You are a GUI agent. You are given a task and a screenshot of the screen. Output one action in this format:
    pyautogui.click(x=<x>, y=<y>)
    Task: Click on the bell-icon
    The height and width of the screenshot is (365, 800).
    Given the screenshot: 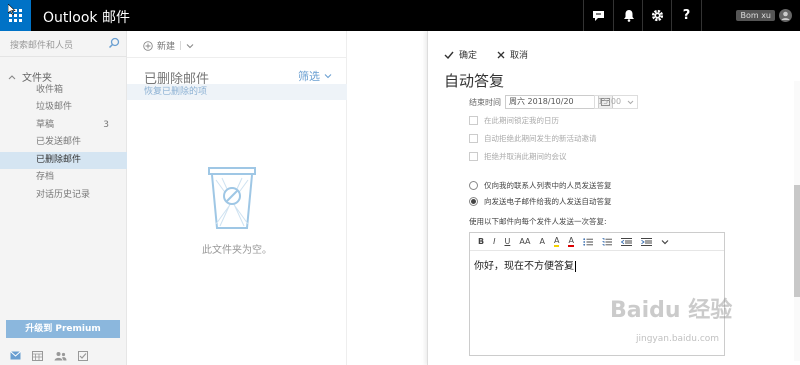 What is the action you would take?
    pyautogui.click(x=628, y=16)
    